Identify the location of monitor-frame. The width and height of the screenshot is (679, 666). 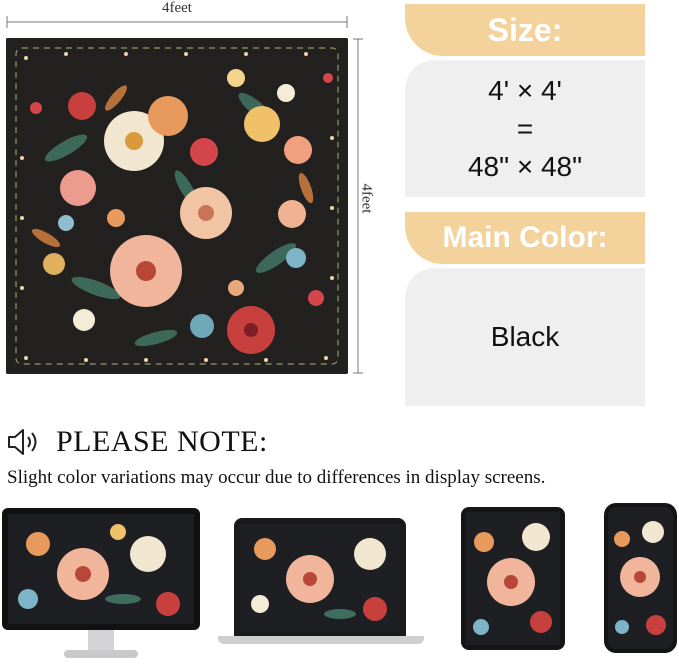
(101, 569).